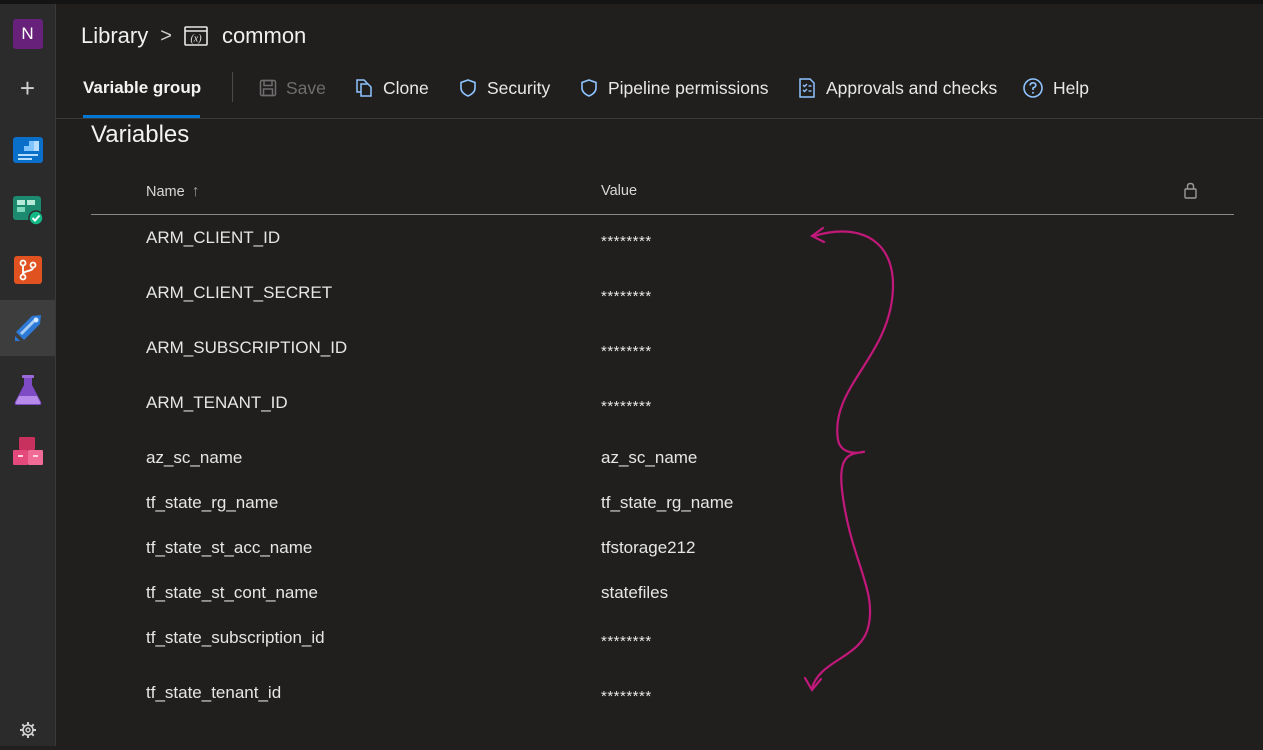 The height and width of the screenshot is (750, 1263). What do you see at coordinates (306, 87) in the screenshot?
I see `save-label: Save` at bounding box center [306, 87].